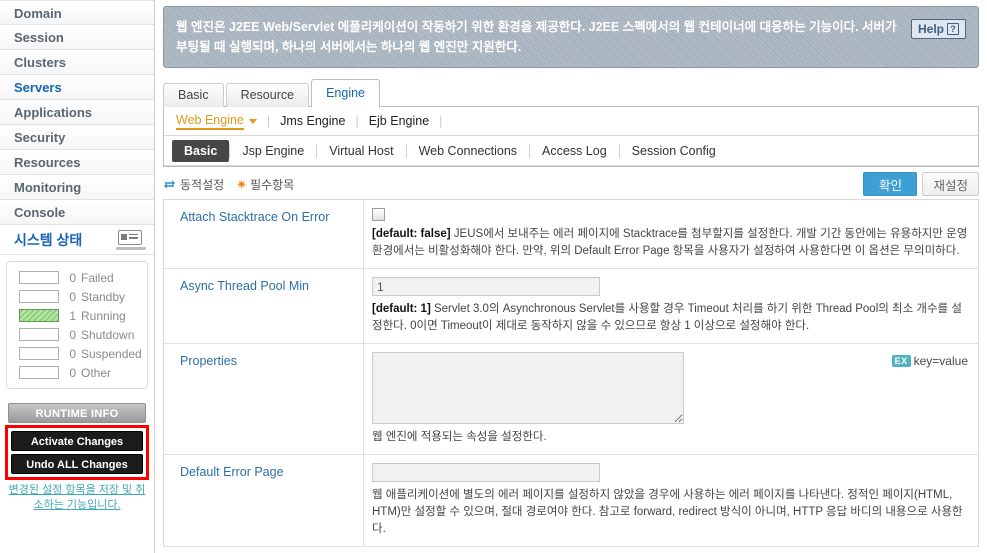 This screenshot has height=553, width=987. Describe the element at coordinates (77, 62) in the screenshot. I see `sidebar-item-clusters: Clusters` at that location.